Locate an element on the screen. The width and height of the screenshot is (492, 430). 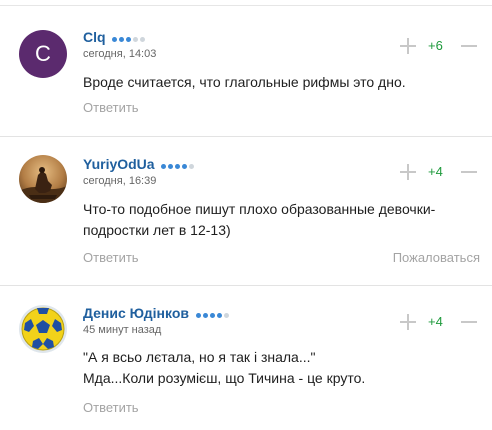
username-text: YuriyOdUa is located at coordinates (119, 164).